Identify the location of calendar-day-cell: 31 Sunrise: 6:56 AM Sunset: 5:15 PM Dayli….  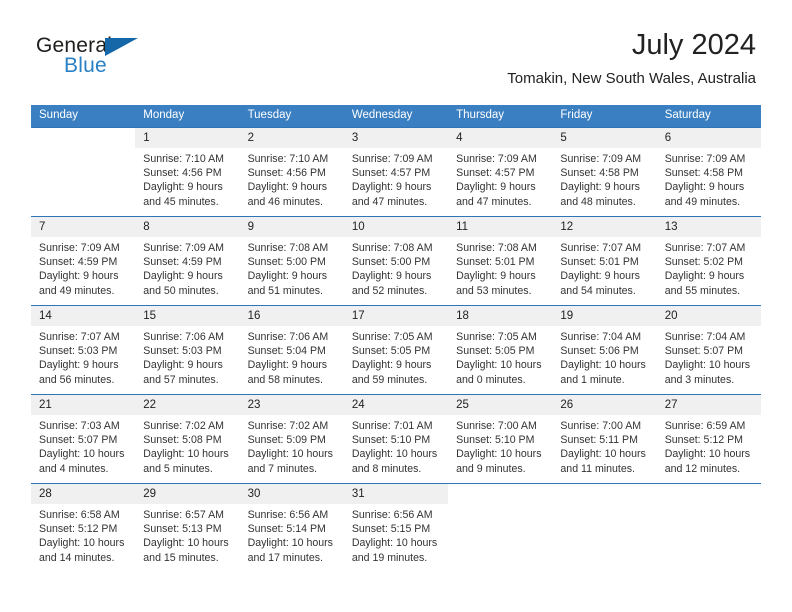
(396, 527).